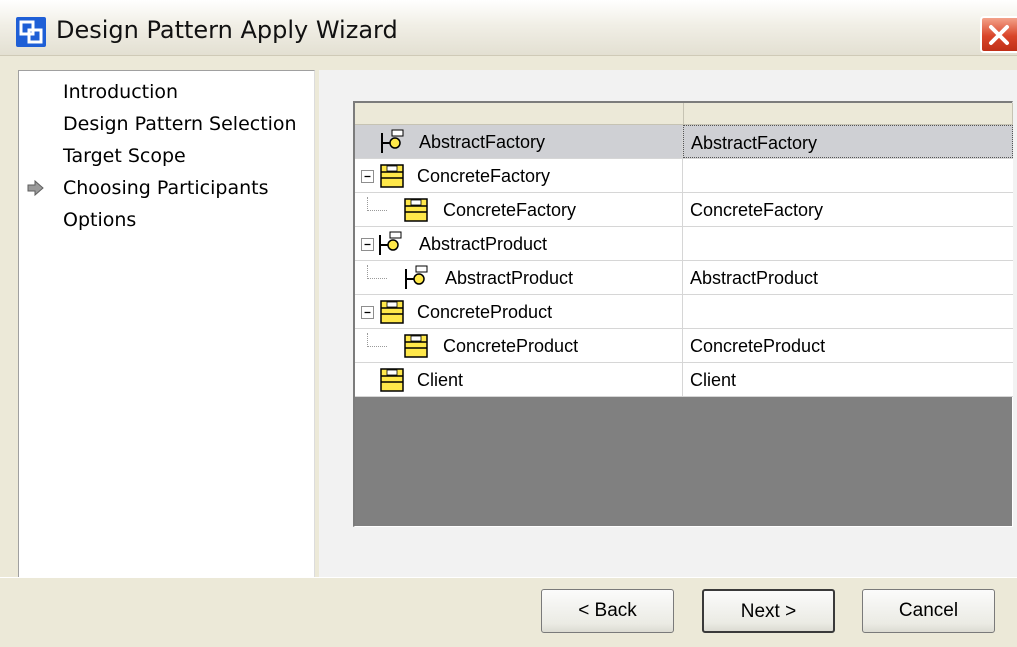 The height and width of the screenshot is (647, 1017). I want to click on target-name: AbstractProduct, so click(754, 278).